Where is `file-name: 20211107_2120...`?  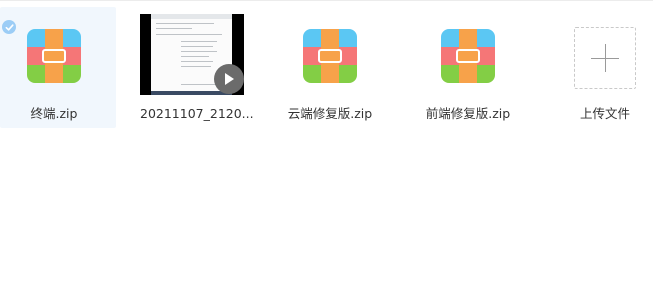 file-name: 20211107_2120... is located at coordinates (197, 113).